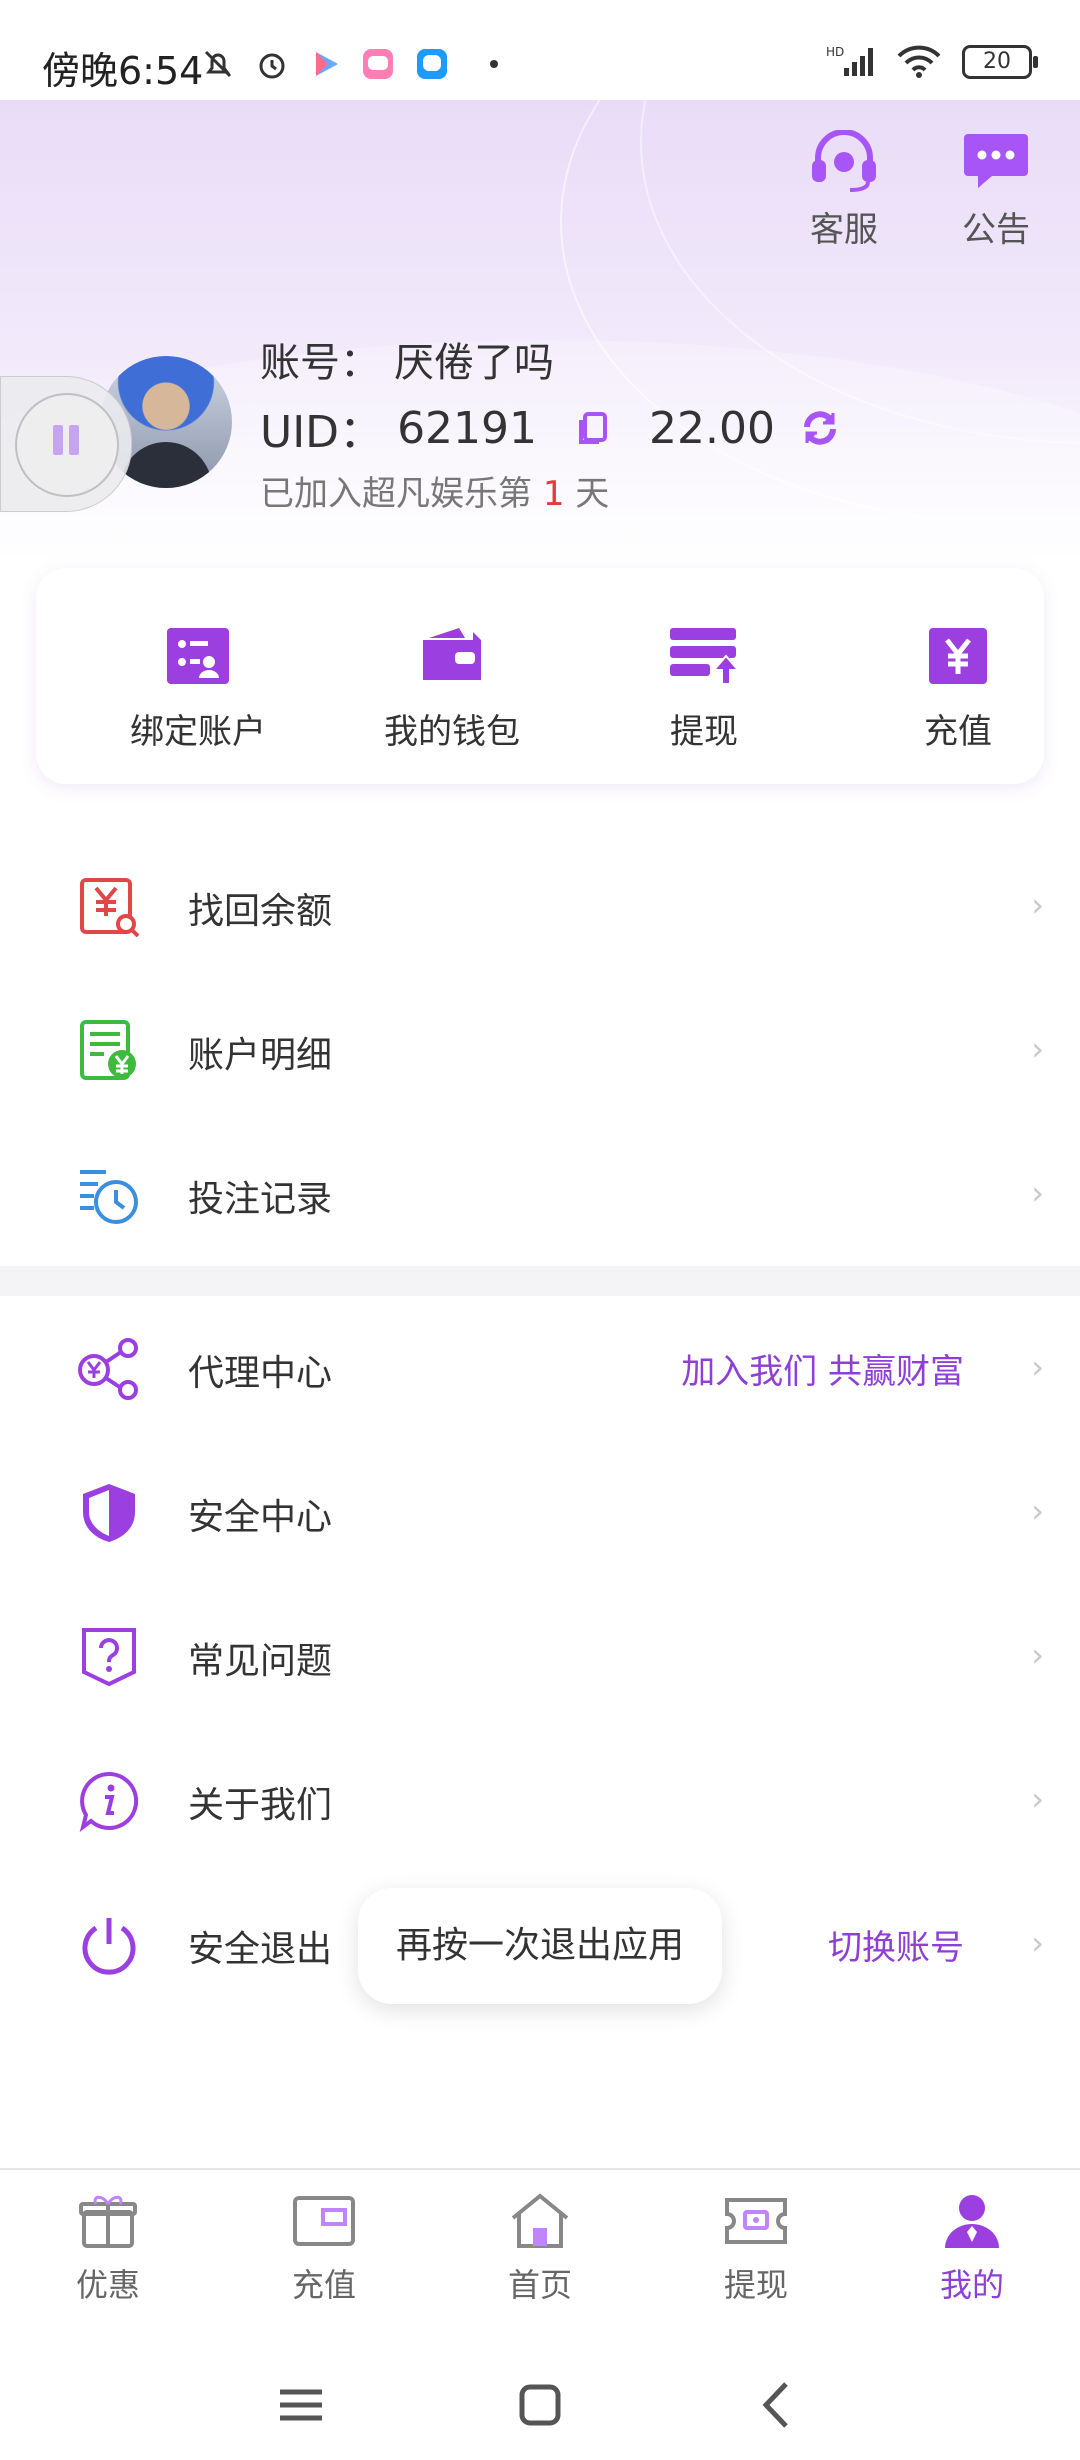 Image resolution: width=1080 pixels, height=2460 pixels. Describe the element at coordinates (198, 689) in the screenshot. I see `bind-account-button: 绑定账户` at that location.